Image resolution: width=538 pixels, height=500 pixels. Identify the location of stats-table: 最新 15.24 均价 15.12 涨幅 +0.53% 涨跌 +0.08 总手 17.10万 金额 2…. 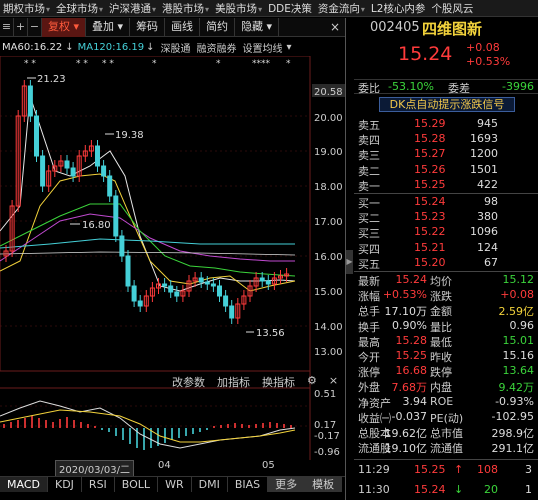
(446, 364).